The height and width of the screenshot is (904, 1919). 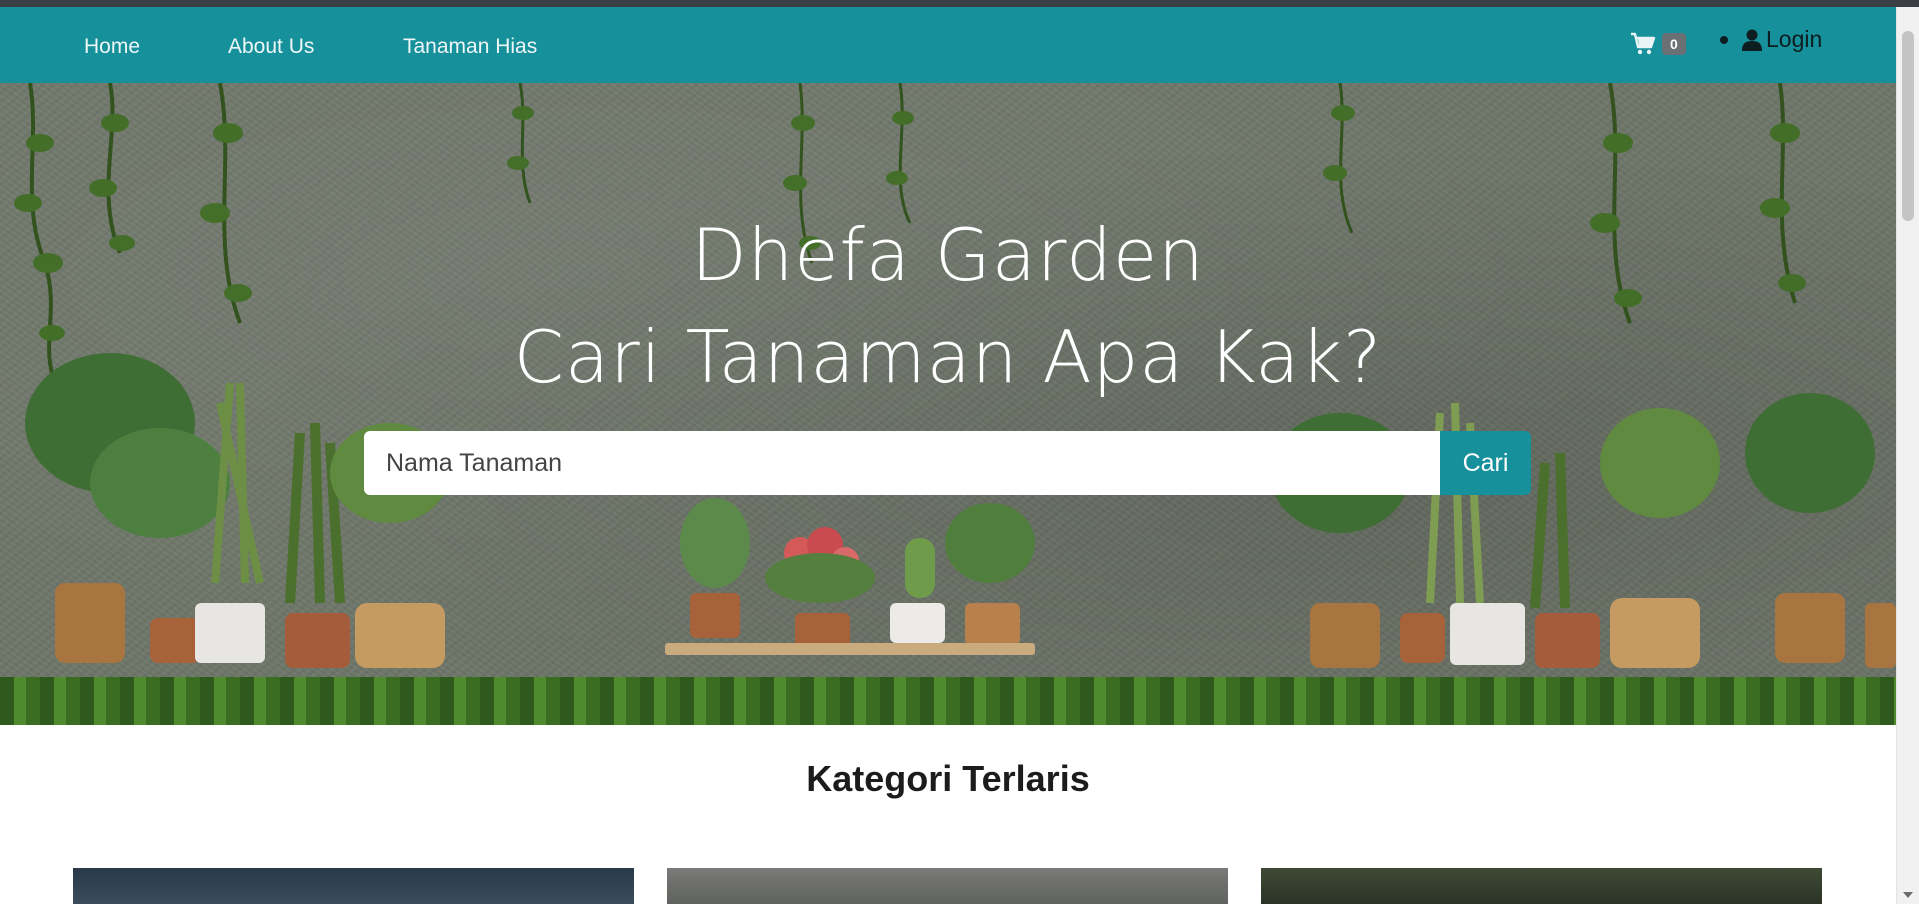 What do you see at coordinates (902, 463) in the screenshot?
I see `plant-search-input` at bounding box center [902, 463].